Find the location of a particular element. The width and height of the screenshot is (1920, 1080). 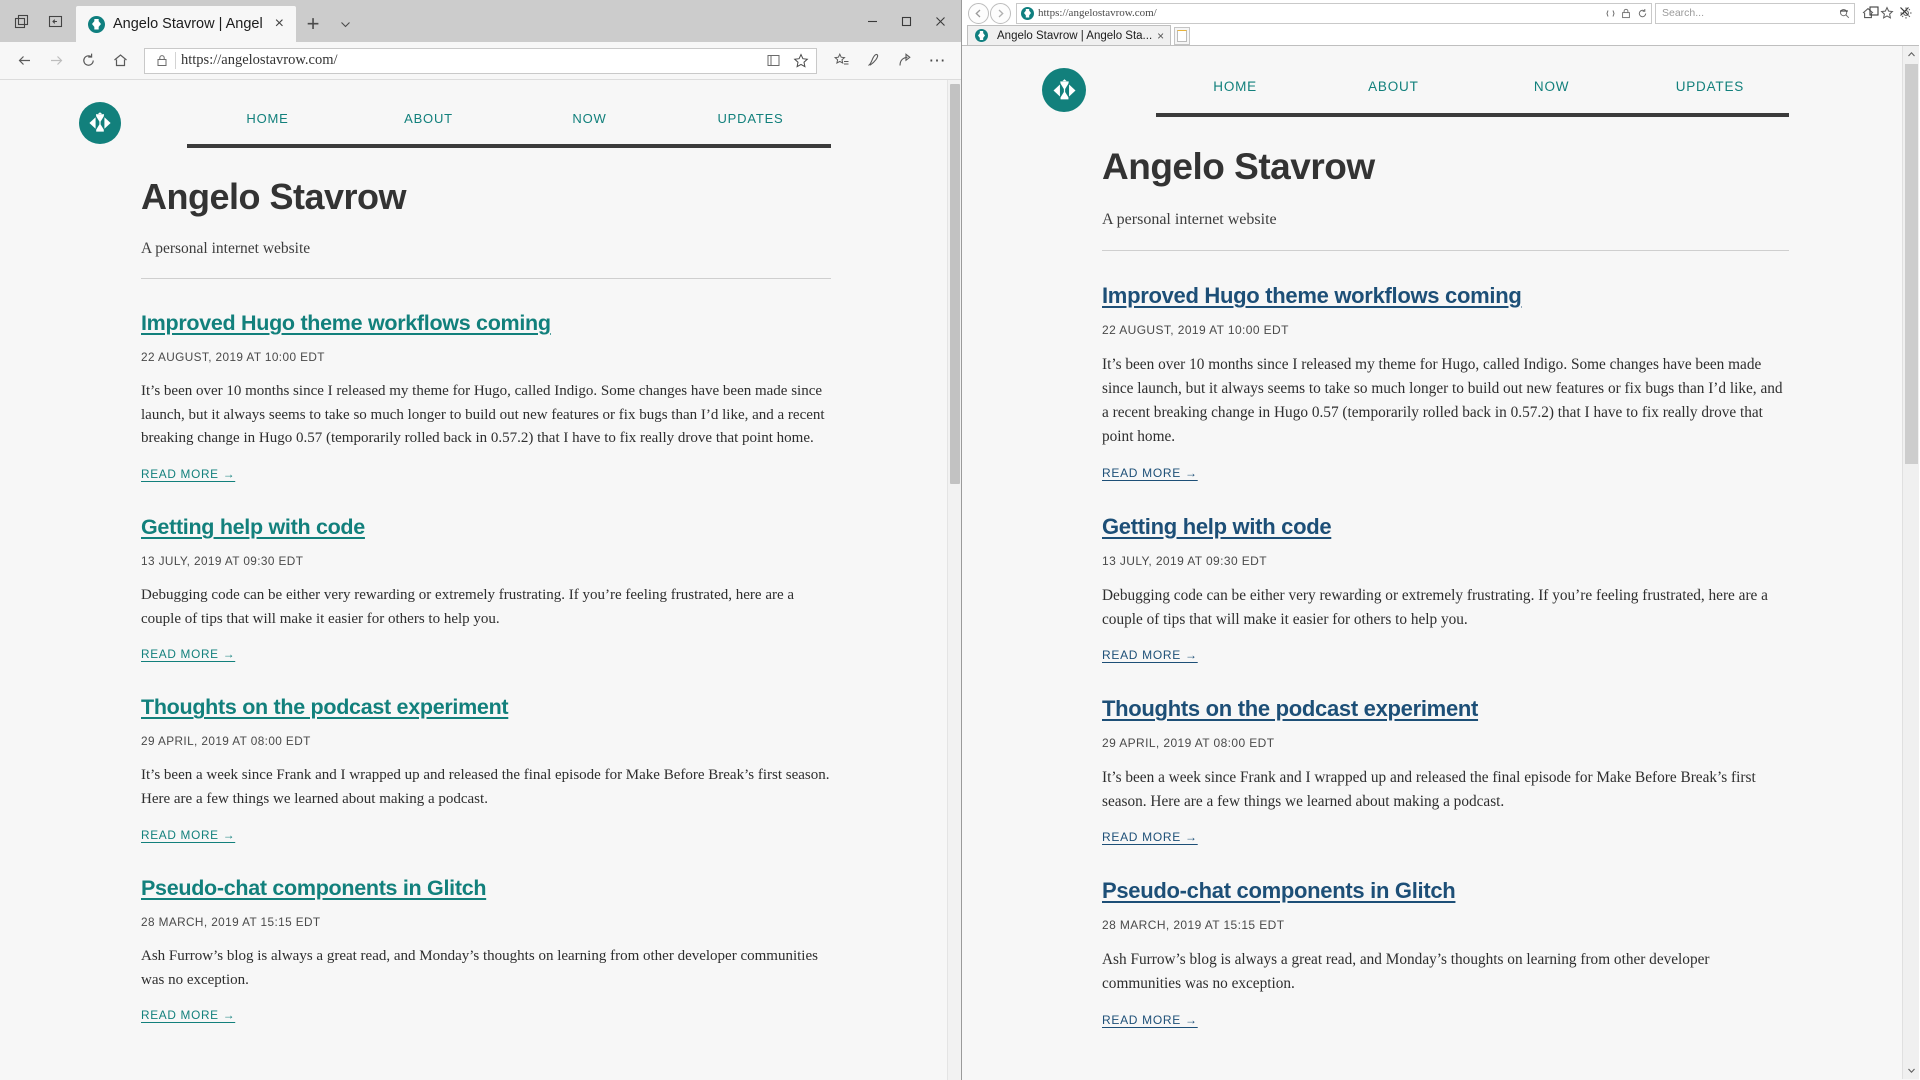

more-icon: ⋯ is located at coordinates (937, 61).